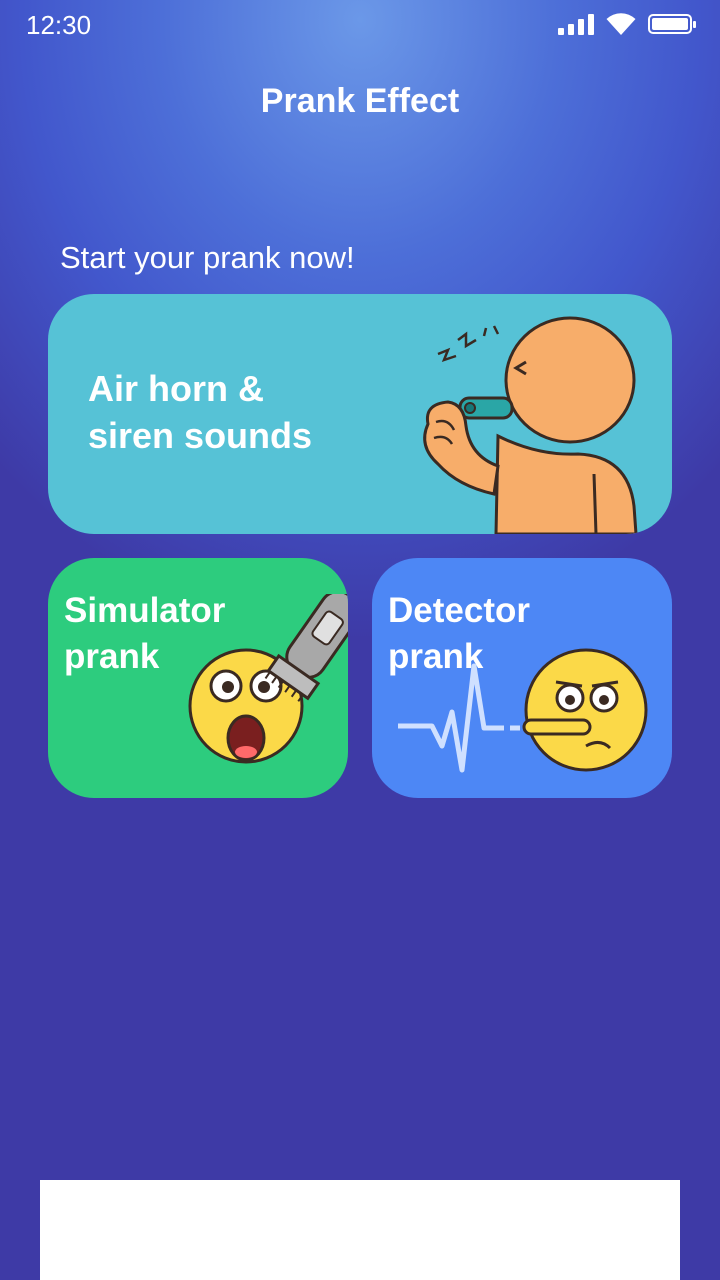  What do you see at coordinates (672, 24) in the screenshot?
I see `battery-icon` at bounding box center [672, 24].